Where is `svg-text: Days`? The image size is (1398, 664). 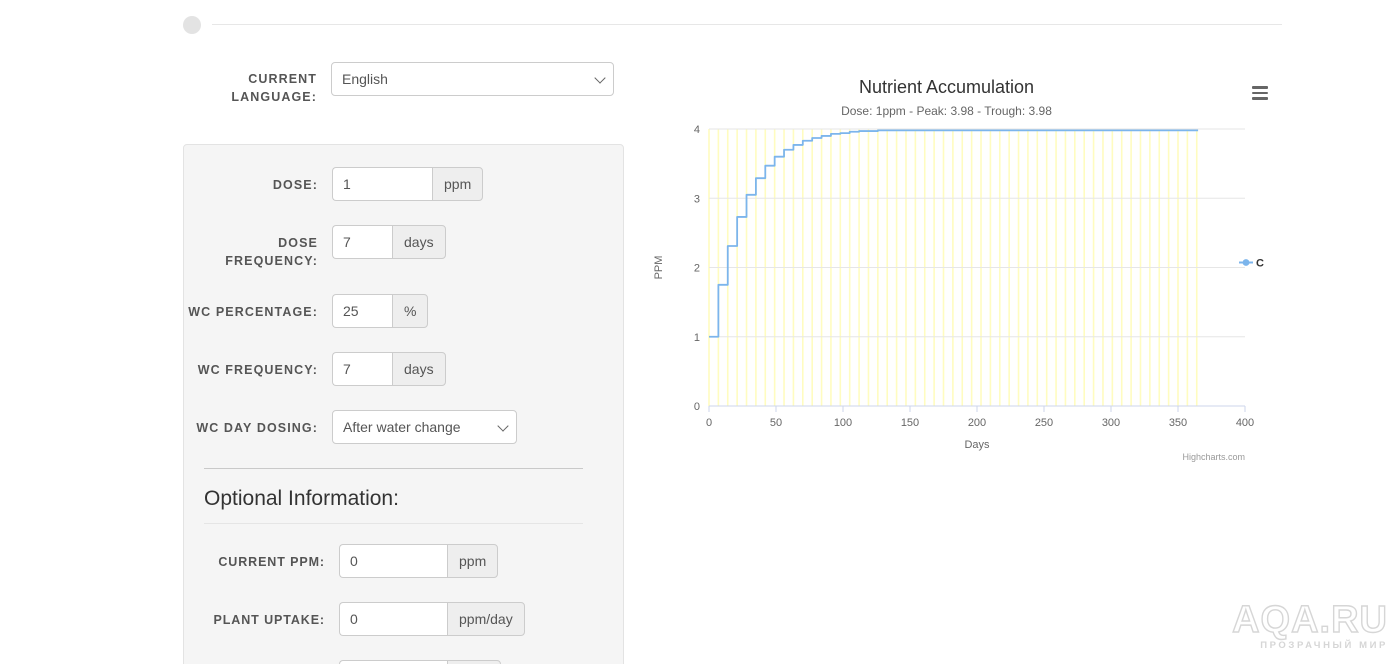 svg-text: Days is located at coordinates (977, 445).